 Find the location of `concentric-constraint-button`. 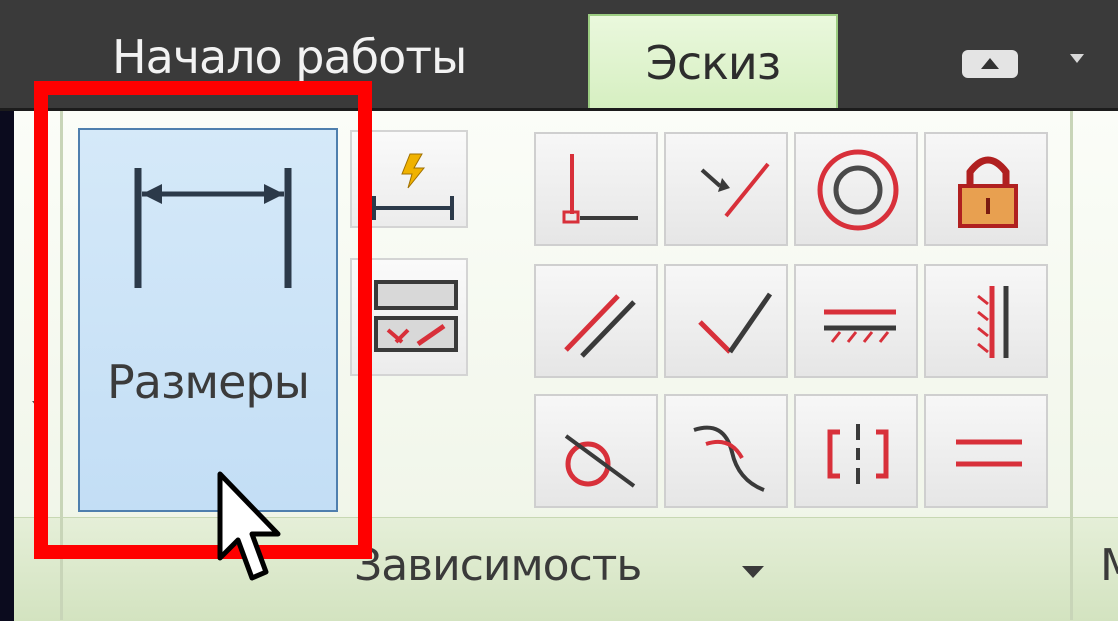

concentric-constraint-button is located at coordinates (856, 189).